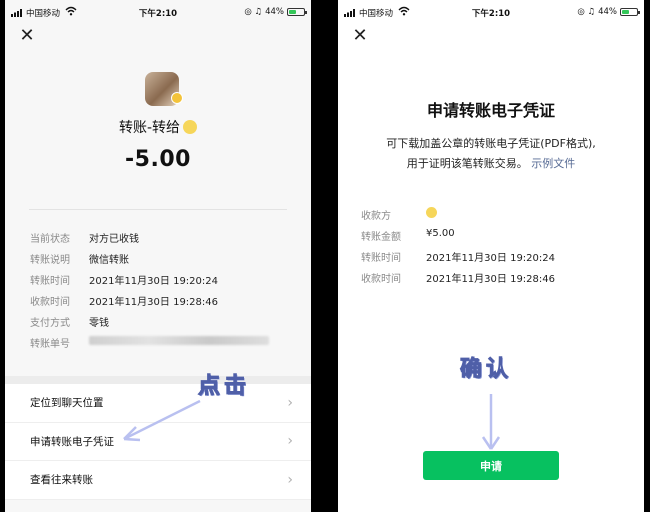 This screenshot has width=650, height=512. Describe the element at coordinates (312, 422) in the screenshot. I see `annotation-arrows` at that location.